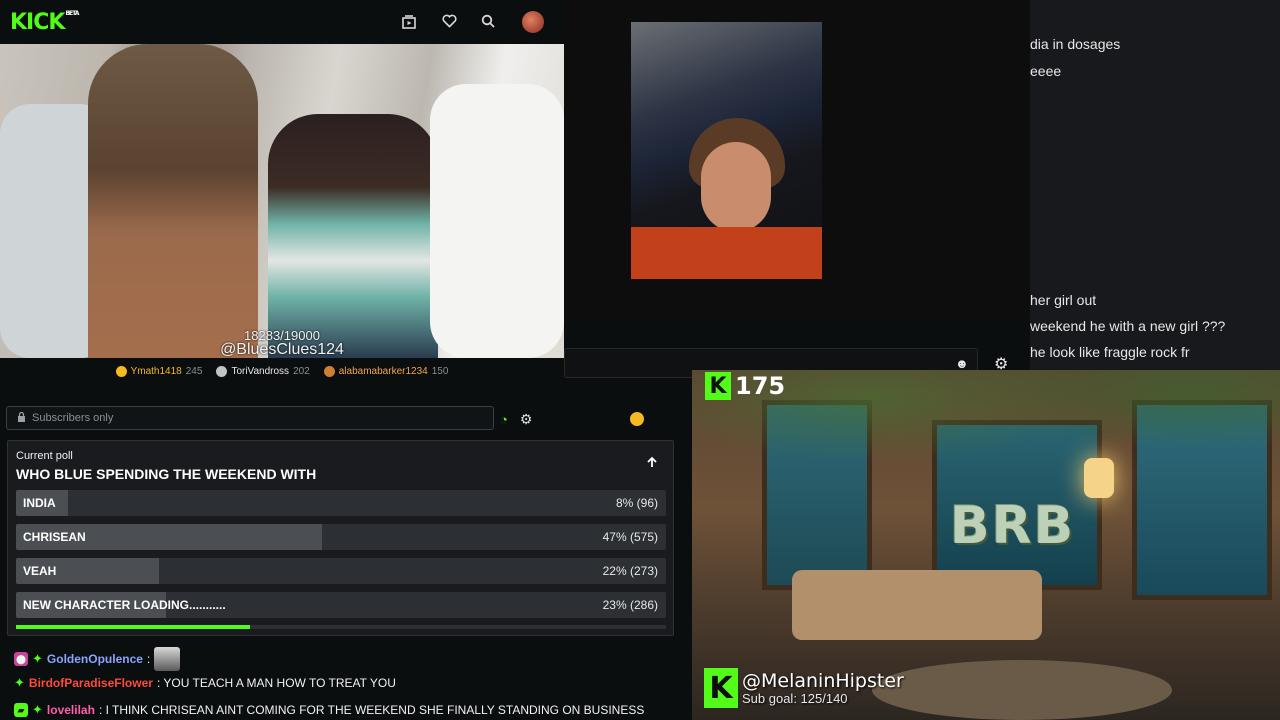 The width and height of the screenshot is (1280, 720). Describe the element at coordinates (21, 659) in the screenshot. I see `sub-badge-icon: ⬤` at that location.